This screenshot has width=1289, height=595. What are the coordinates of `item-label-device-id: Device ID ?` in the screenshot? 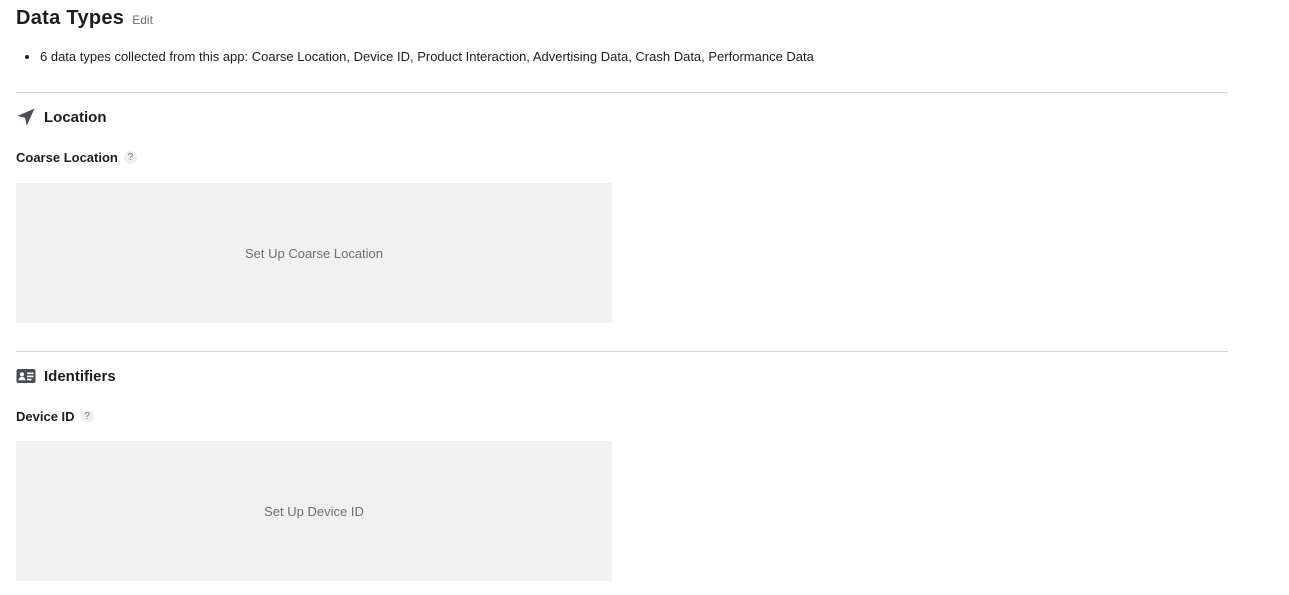 It's located at (55, 416).